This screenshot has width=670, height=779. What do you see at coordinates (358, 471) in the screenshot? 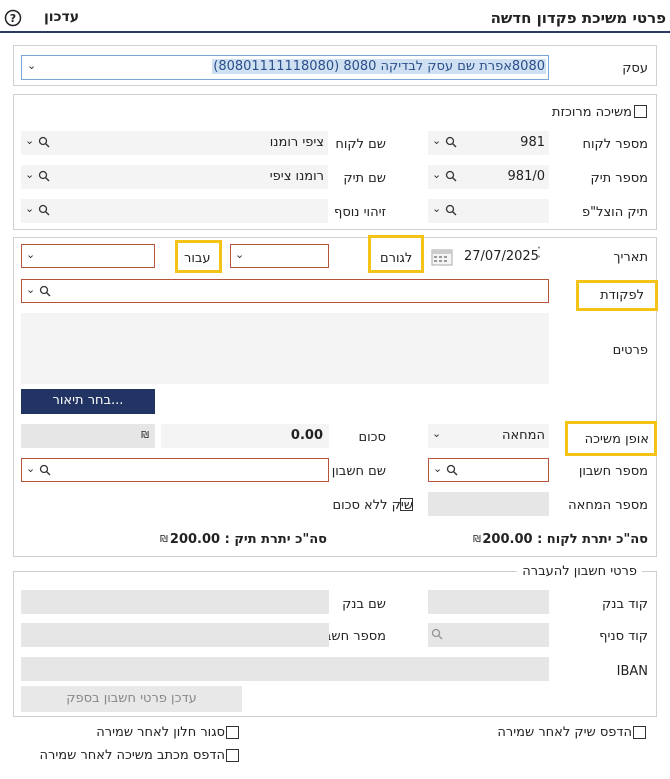
I see `account-name-label: שם חשבון` at bounding box center [358, 471].